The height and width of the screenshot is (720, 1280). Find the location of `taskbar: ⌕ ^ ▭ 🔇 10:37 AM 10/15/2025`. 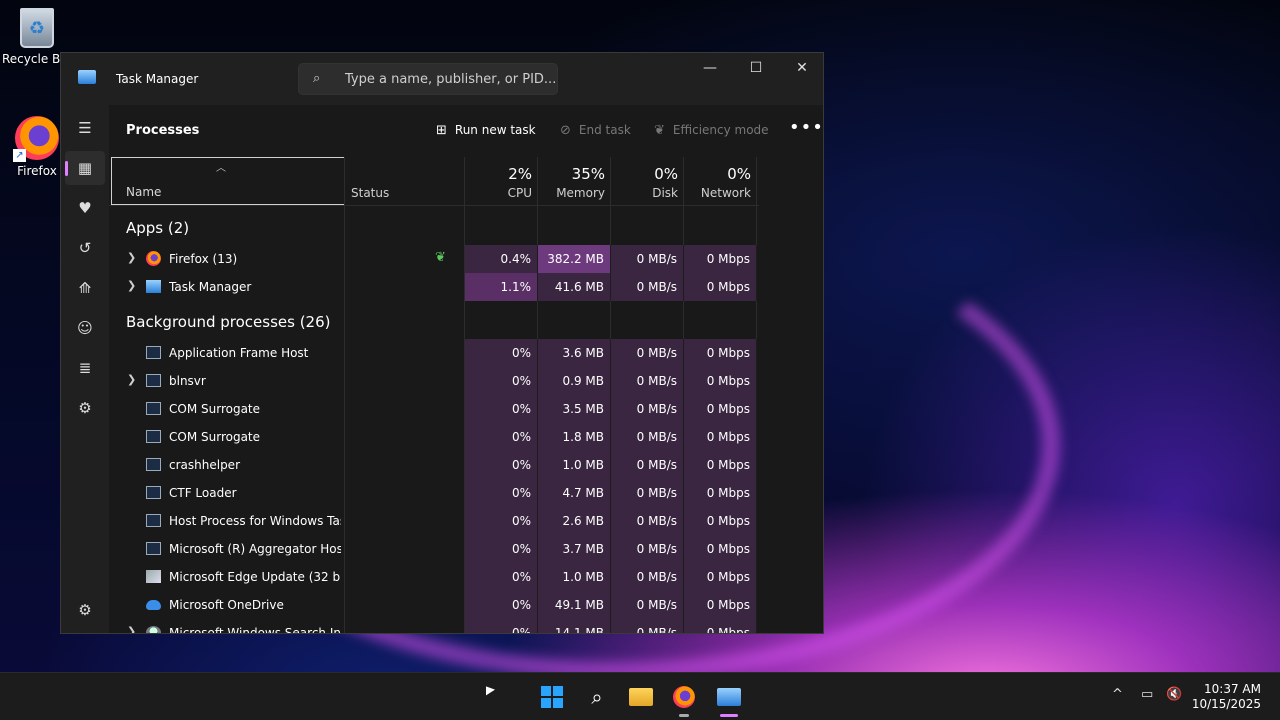

taskbar: ⌕ ^ ▭ 🔇 10:37 AM 10/15/2025 is located at coordinates (640, 696).